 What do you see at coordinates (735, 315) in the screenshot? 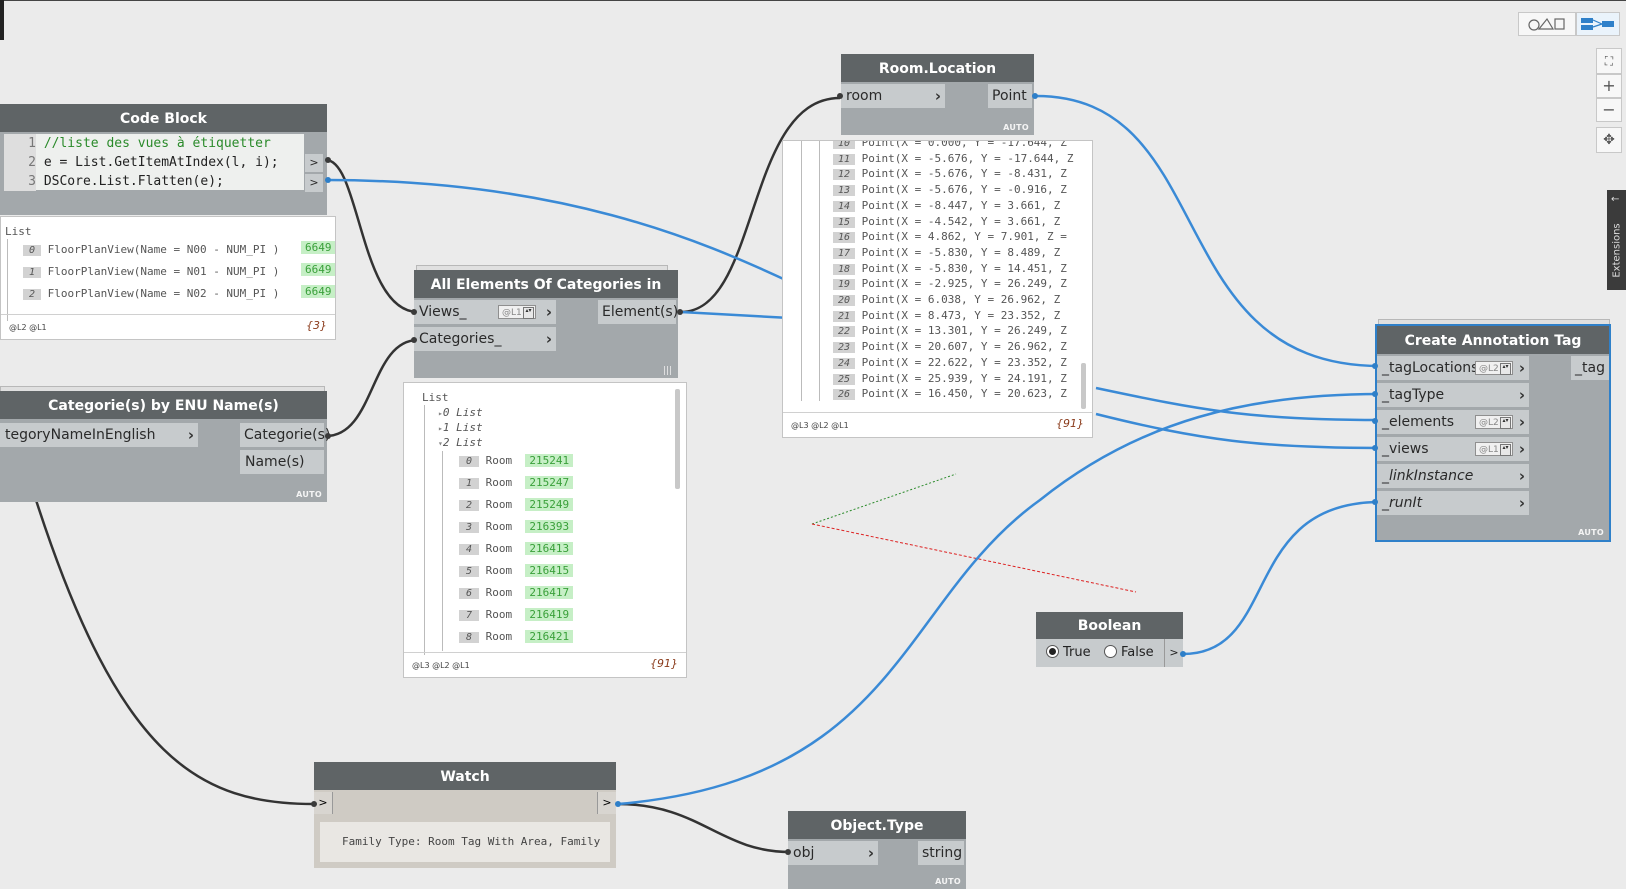
I see `wire-elements-blue` at bounding box center [735, 315].